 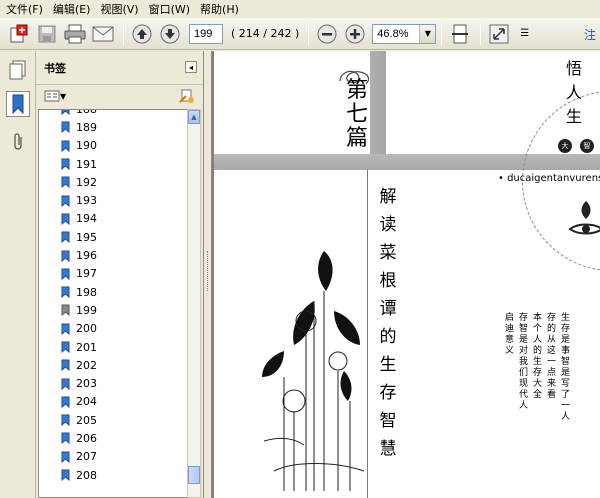 I want to click on chevron-left-icon: ◂, so click(x=190, y=67).